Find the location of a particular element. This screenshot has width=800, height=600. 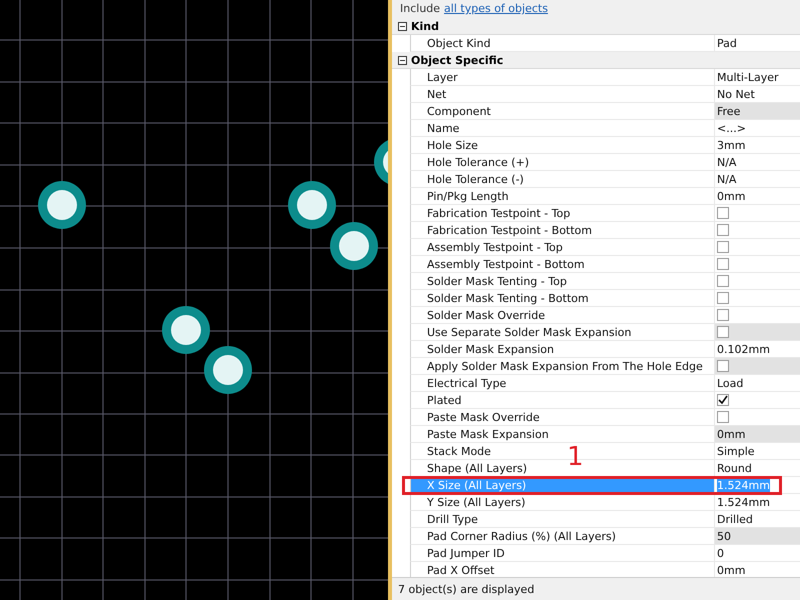

property-value: Free is located at coordinates (757, 111).